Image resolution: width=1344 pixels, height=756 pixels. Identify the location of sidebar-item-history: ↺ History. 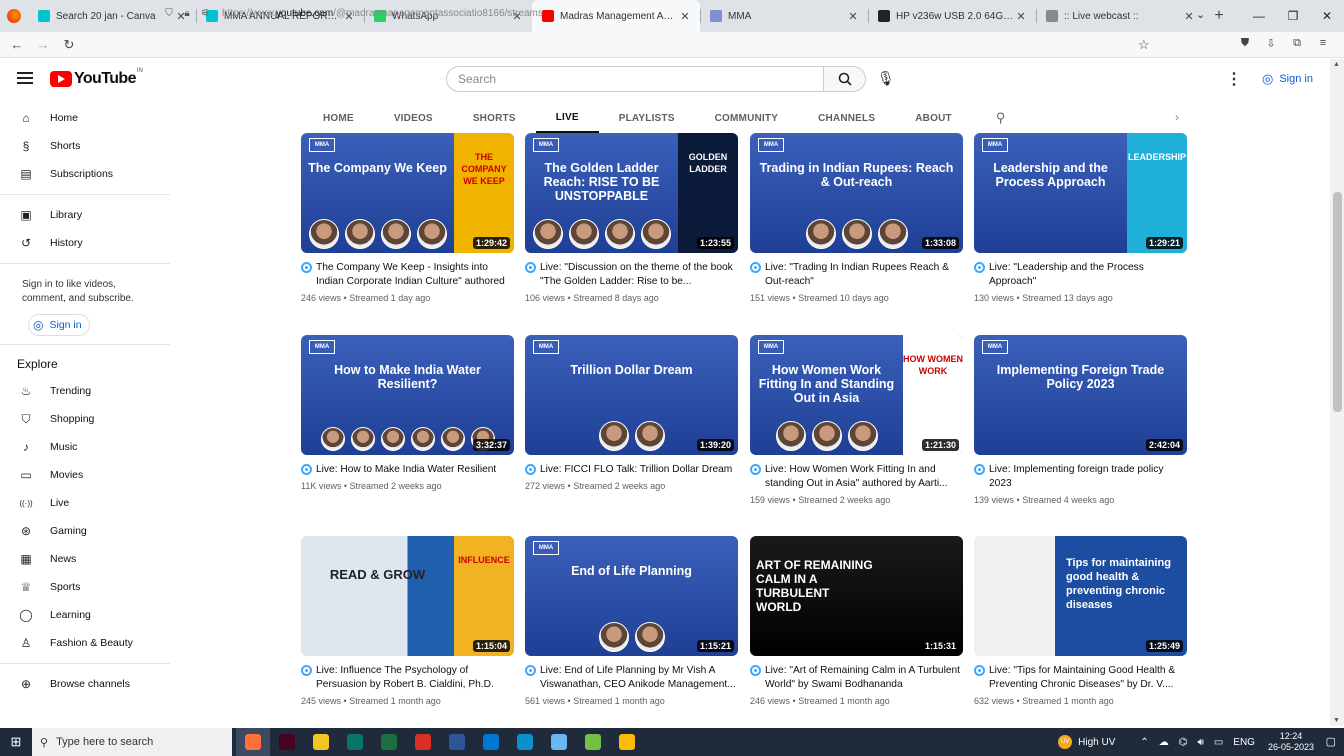
(90, 243).